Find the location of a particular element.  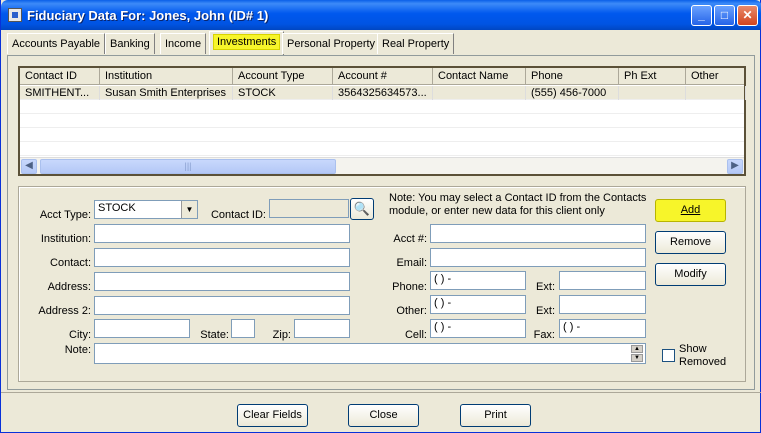

cell-institution: Susan Smith Enterprises is located at coordinates (166, 93).